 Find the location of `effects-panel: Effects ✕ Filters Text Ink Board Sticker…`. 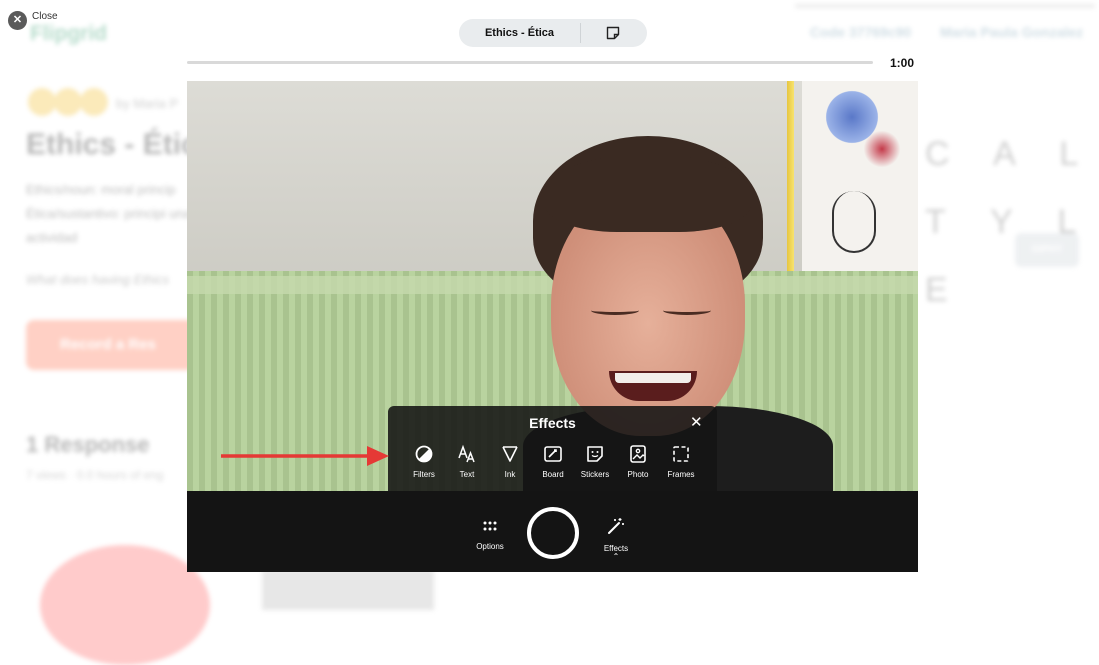

effects-panel: Effects ✕ Filters Text Ink Board Sticker… is located at coordinates (552, 448).